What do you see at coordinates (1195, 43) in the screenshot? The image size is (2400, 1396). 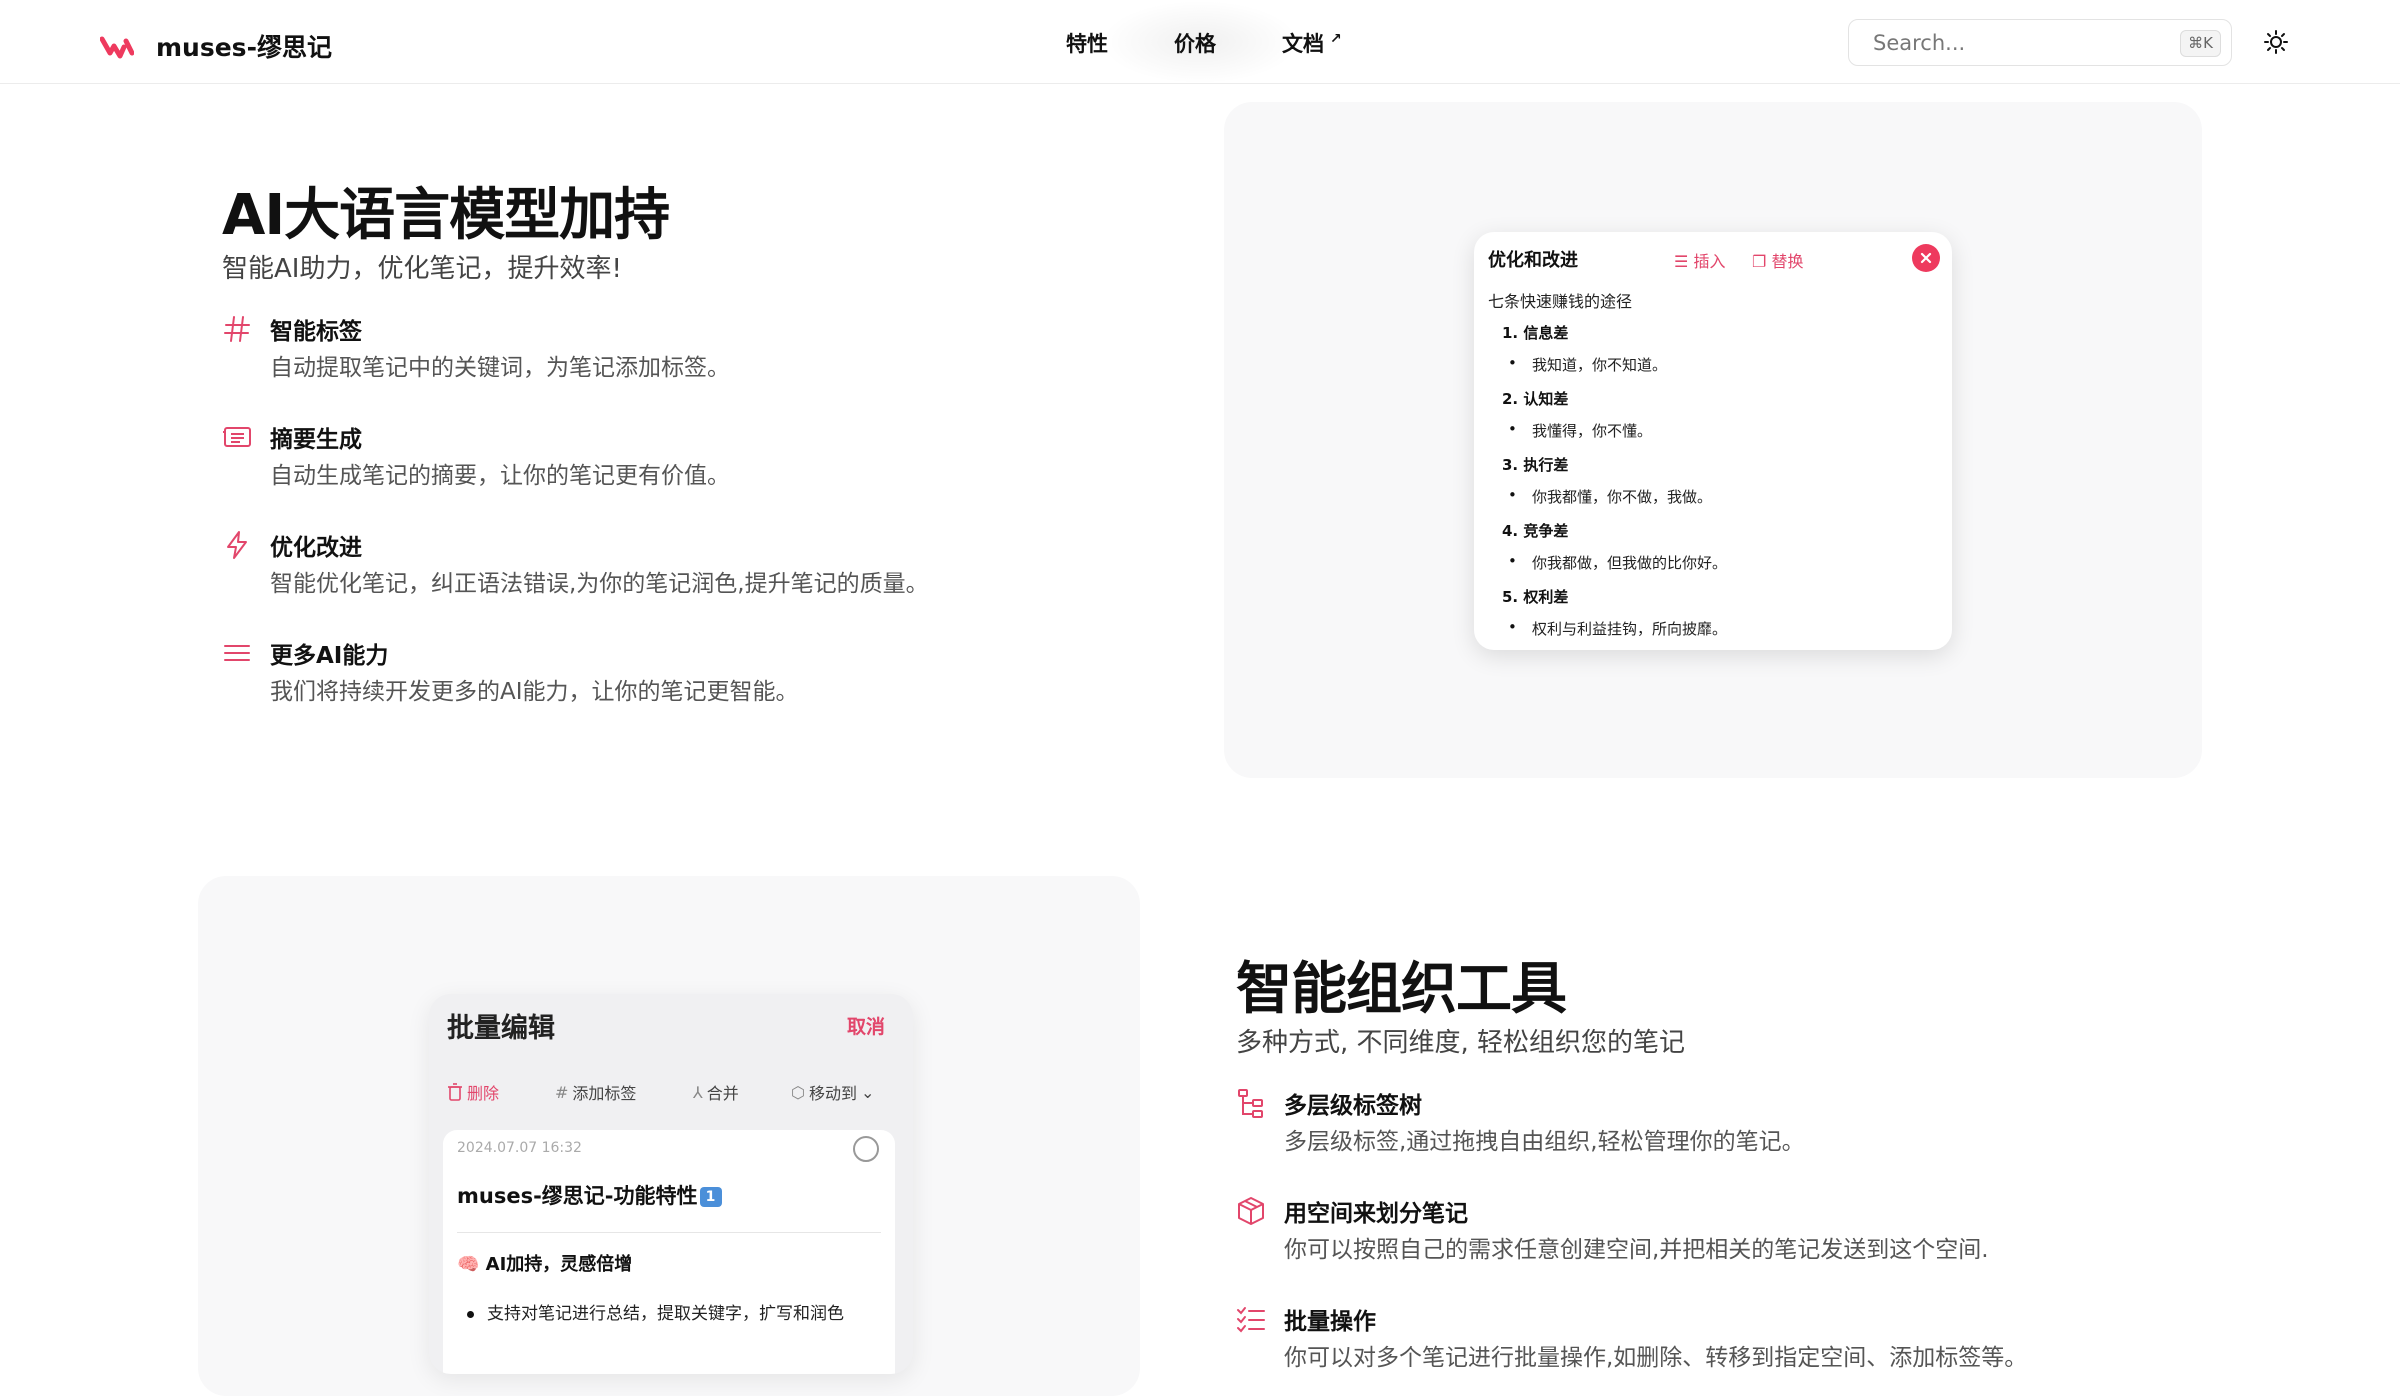 I see `nav-pricing-link: 价格` at bounding box center [1195, 43].